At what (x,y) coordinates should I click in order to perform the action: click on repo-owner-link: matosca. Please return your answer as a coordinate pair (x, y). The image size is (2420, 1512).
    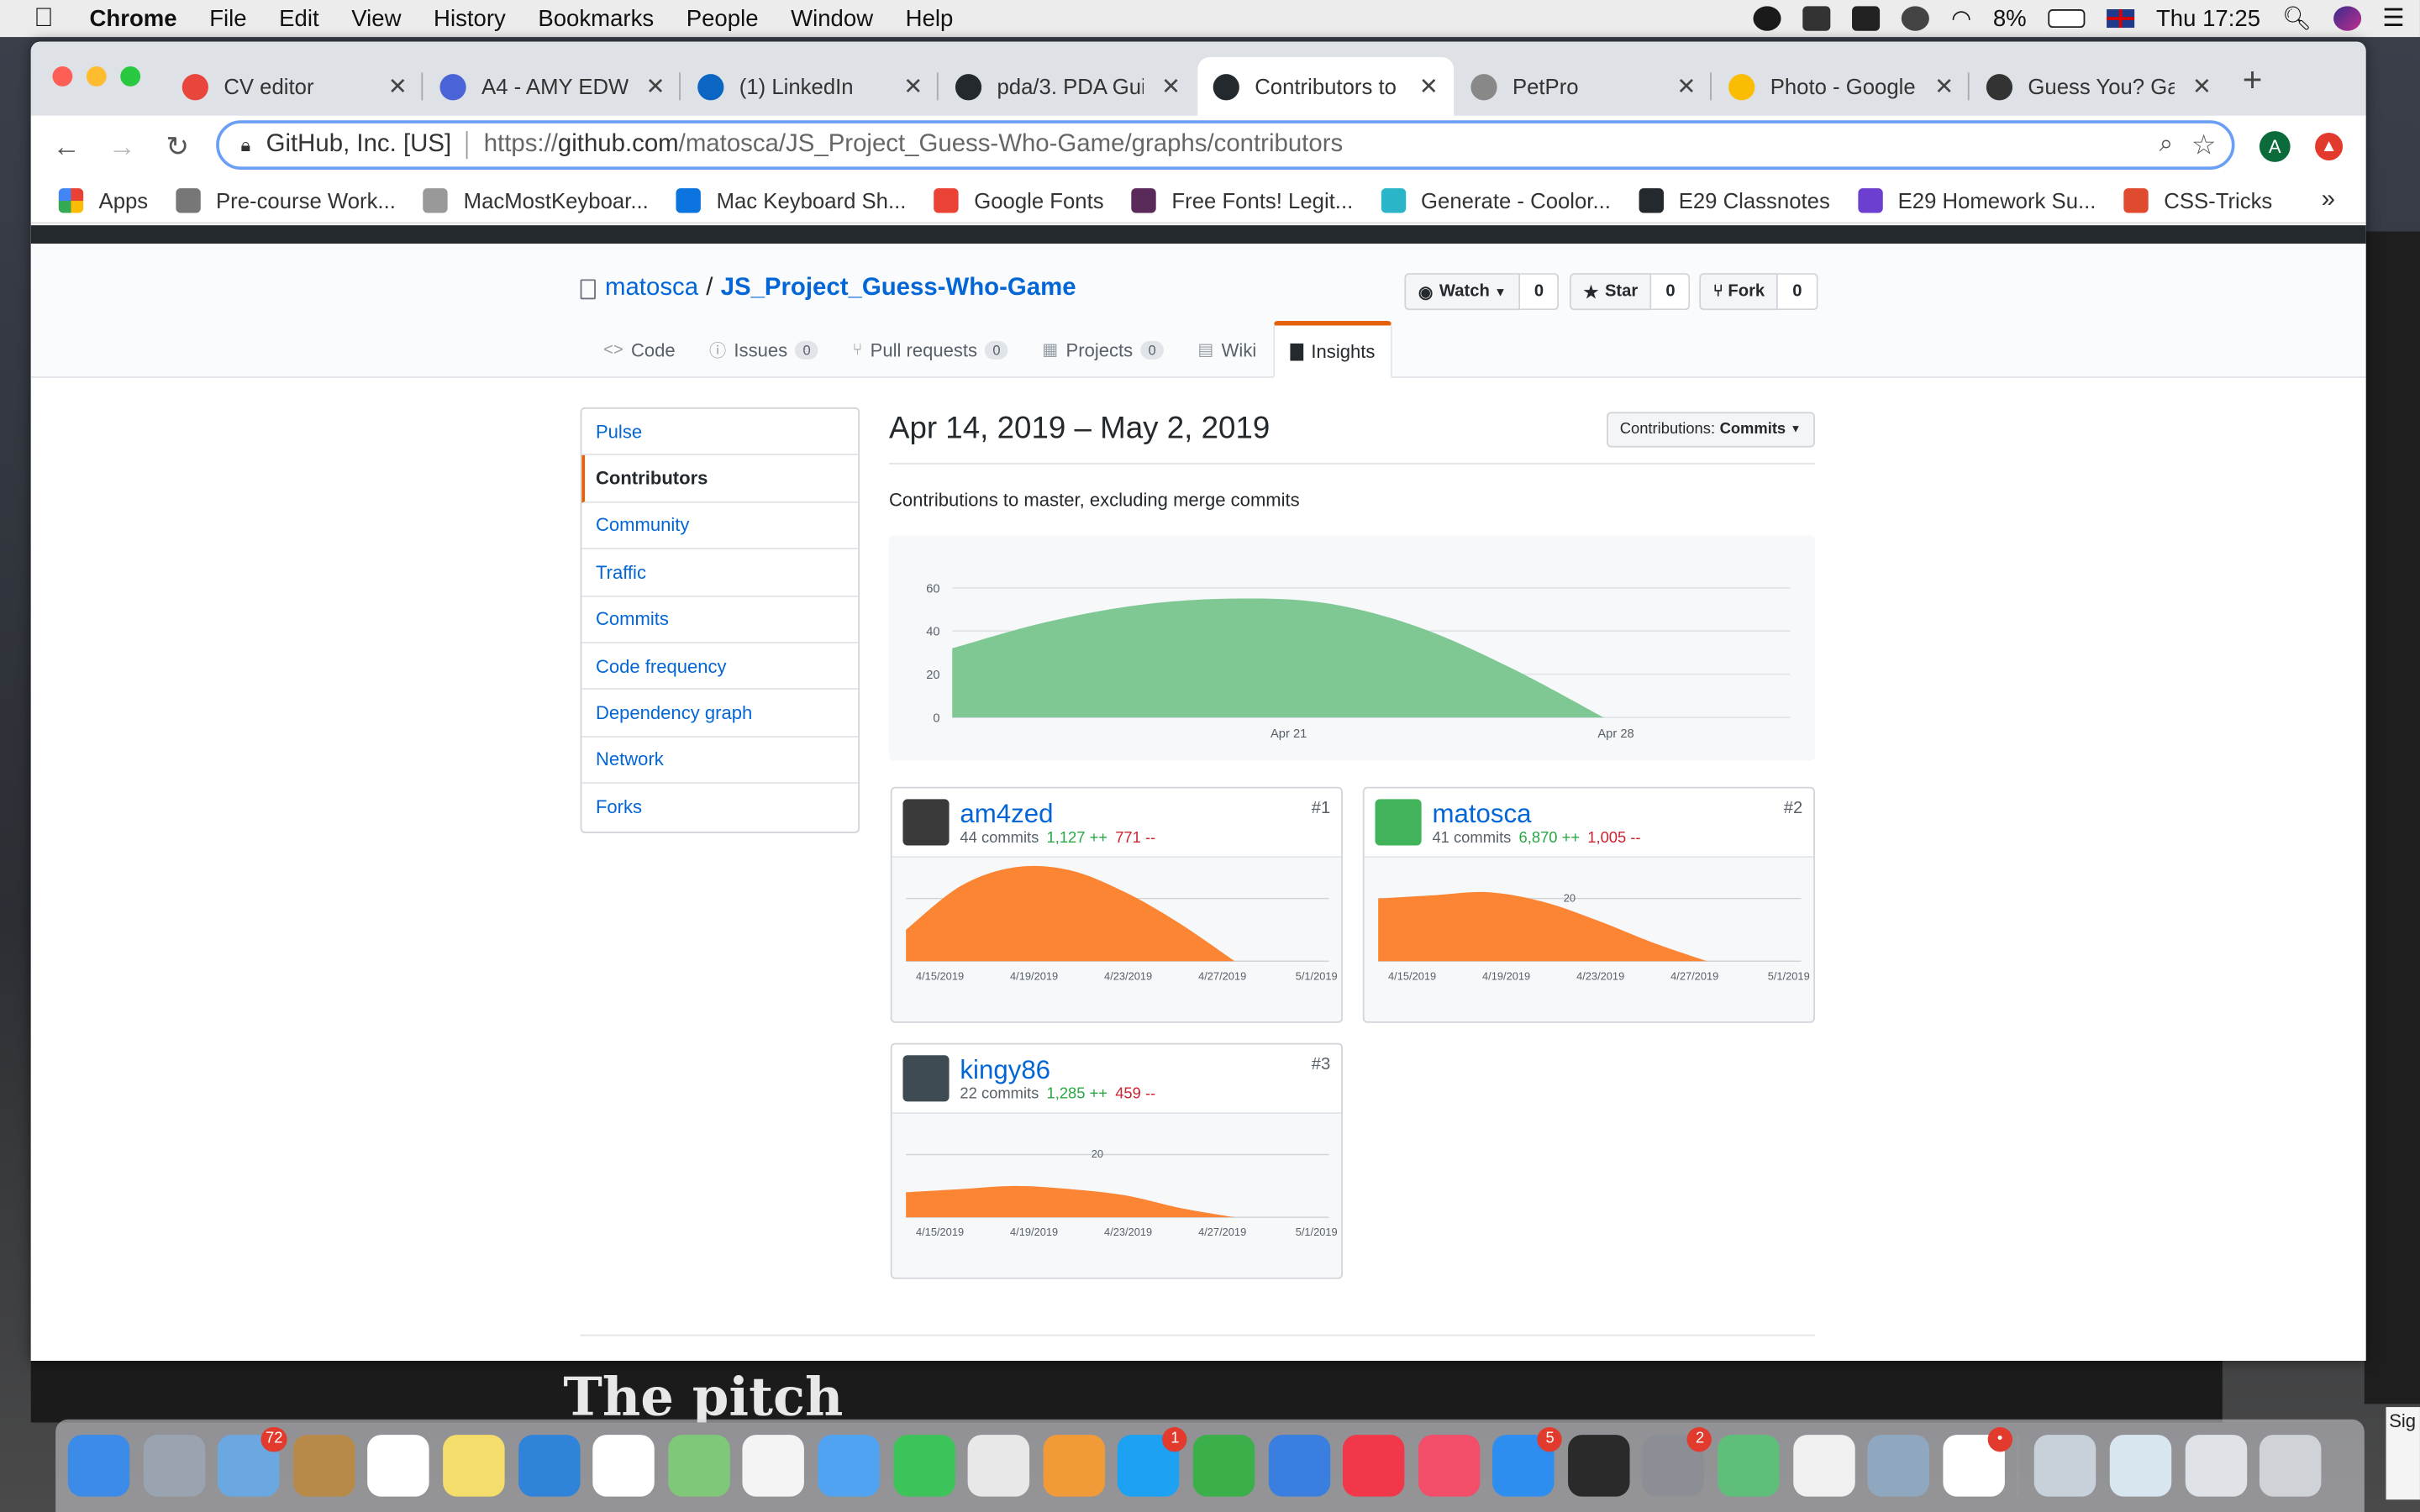
    Looking at the image, I should click on (651, 288).